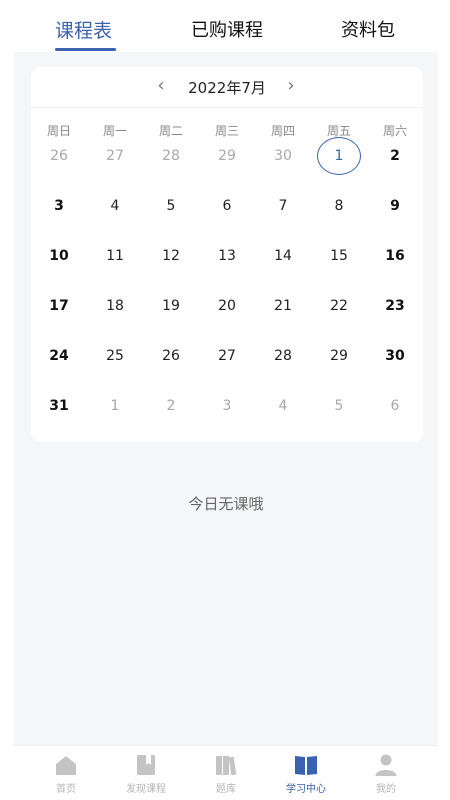 The image size is (450, 800). What do you see at coordinates (161, 85) in the screenshot?
I see `prev-month-icon: ‹` at bounding box center [161, 85].